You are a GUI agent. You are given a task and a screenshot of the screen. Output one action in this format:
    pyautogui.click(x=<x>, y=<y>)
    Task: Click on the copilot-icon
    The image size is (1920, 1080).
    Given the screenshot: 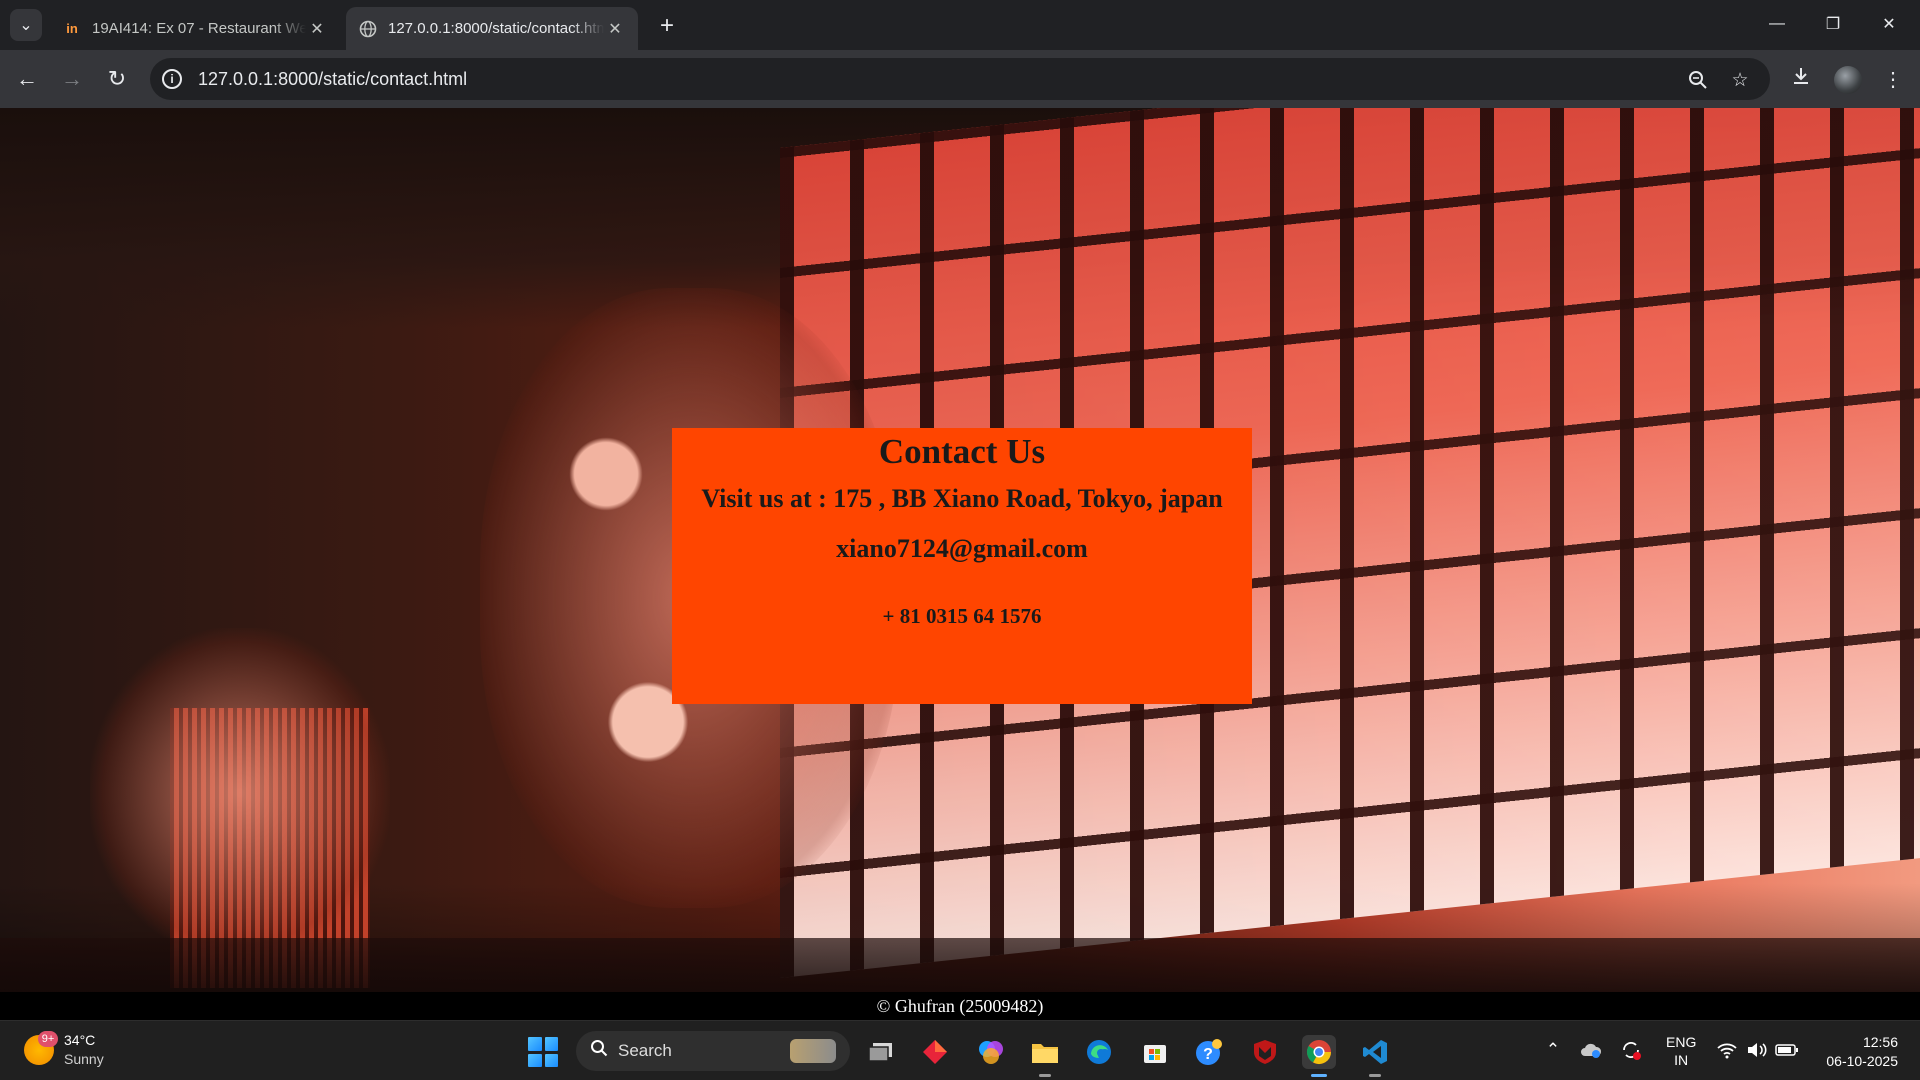 What is the action you would take?
    pyautogui.click(x=991, y=1052)
    